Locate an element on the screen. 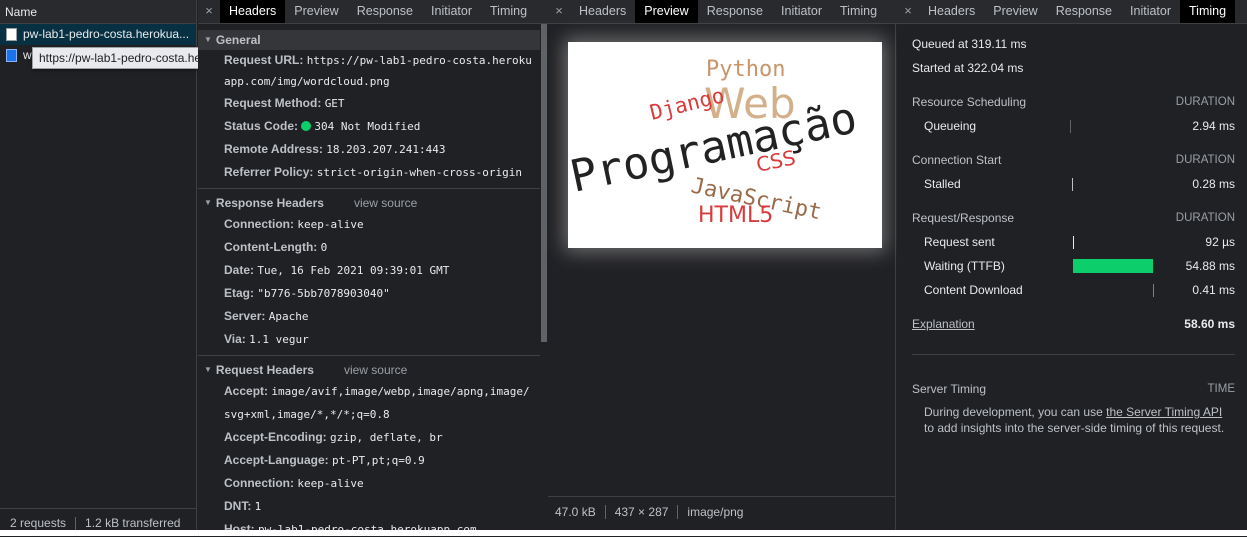 The image size is (1247, 537). connection-start-header: Connection Start DURATION is located at coordinates (1073, 160).